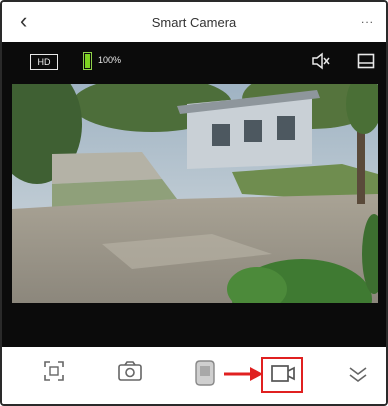  Describe the element at coordinates (194, 61) in the screenshot. I see `video-status-bar: HD 100%` at that location.